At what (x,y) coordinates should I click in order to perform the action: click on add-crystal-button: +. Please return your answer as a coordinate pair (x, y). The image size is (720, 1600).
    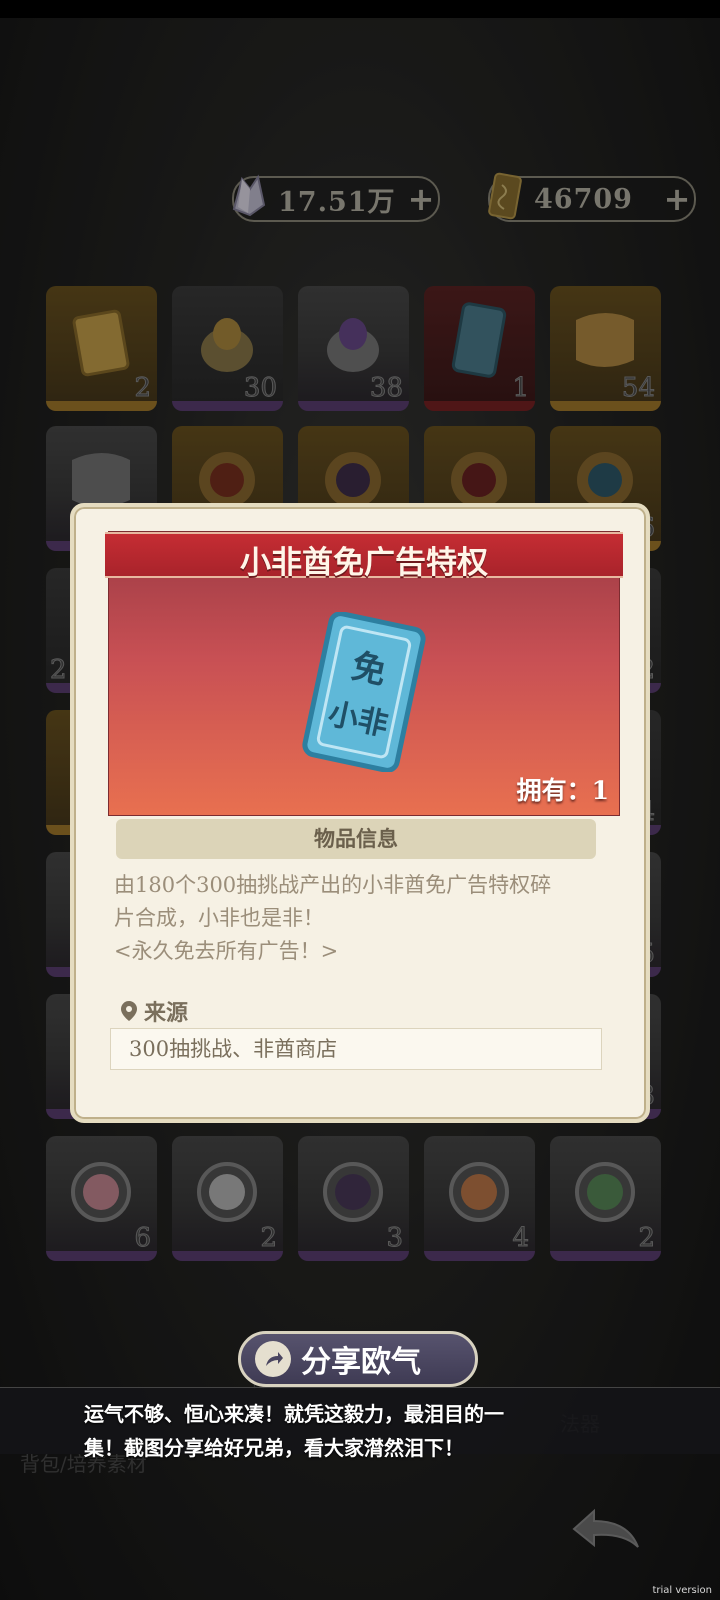
    Looking at the image, I should click on (421, 199).